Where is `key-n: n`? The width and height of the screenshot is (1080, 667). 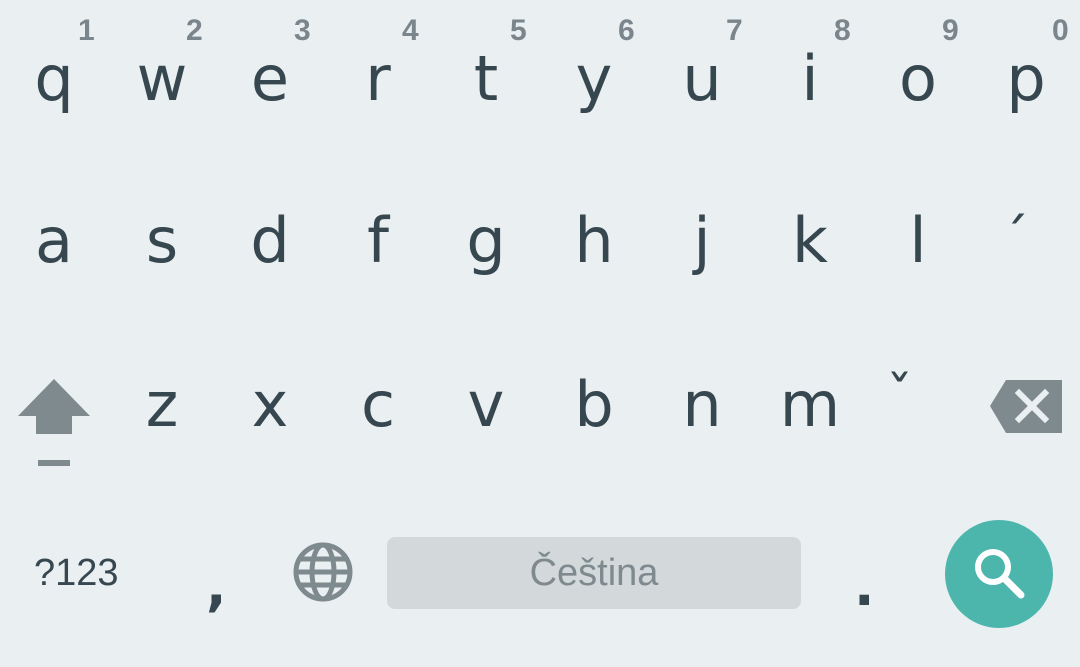 key-n: n is located at coordinates (702, 218).